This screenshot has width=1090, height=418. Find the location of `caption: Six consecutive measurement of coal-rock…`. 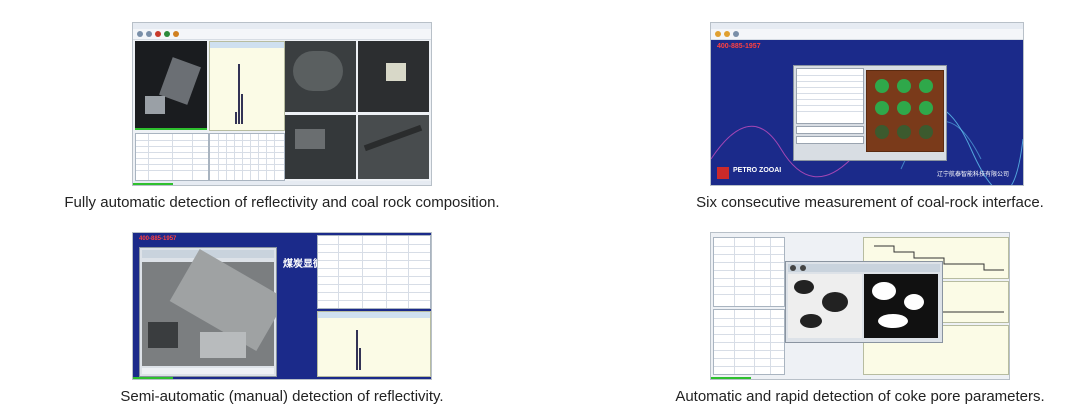

caption: Six consecutive measurement of coal-rock… is located at coordinates (870, 202).